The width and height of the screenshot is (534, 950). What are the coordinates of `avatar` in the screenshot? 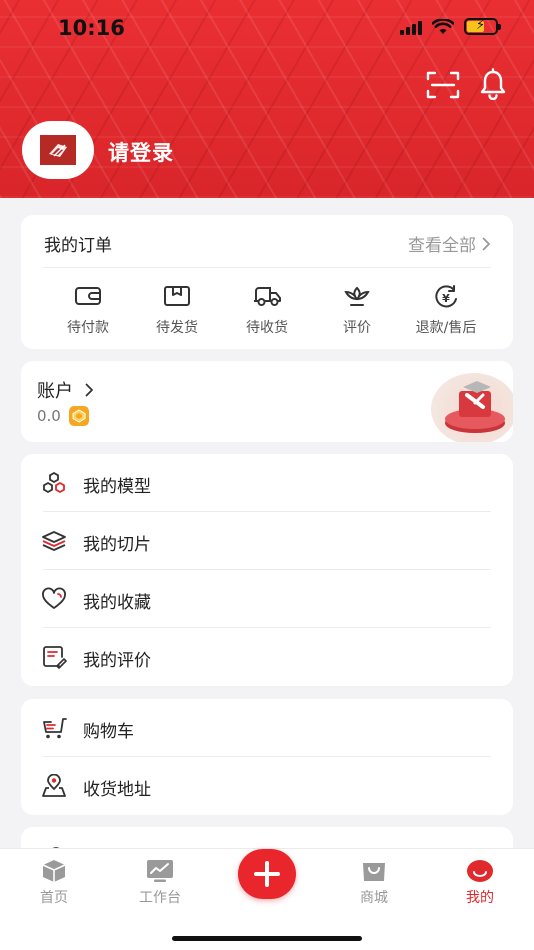 It's located at (58, 150).